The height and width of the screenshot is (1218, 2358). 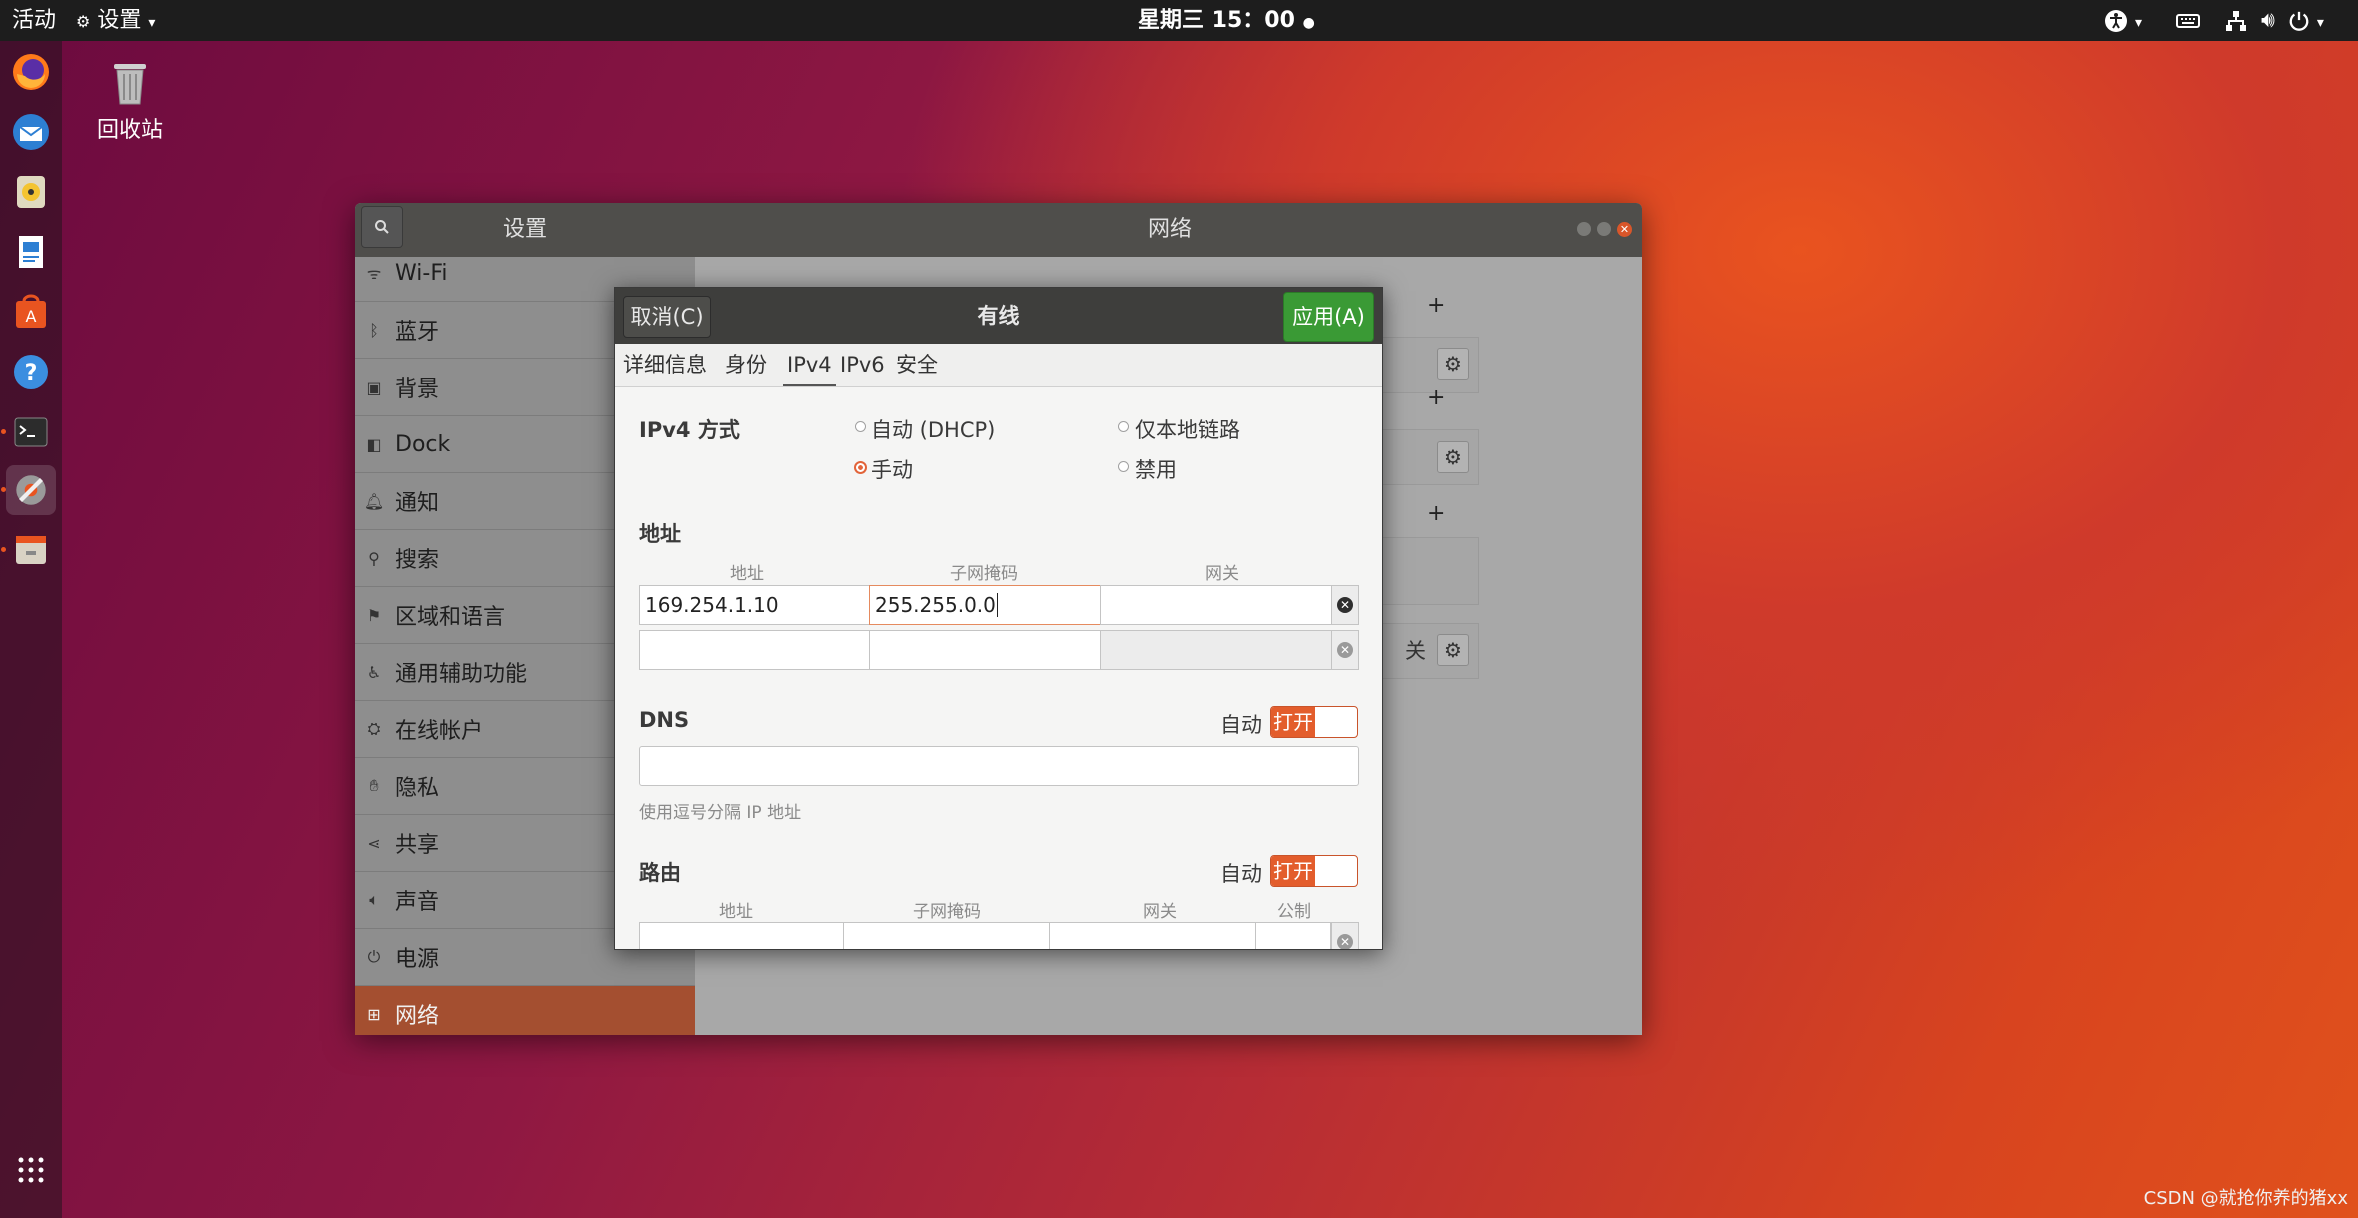 I want to click on close-button: ✕, so click(x=1624, y=229).